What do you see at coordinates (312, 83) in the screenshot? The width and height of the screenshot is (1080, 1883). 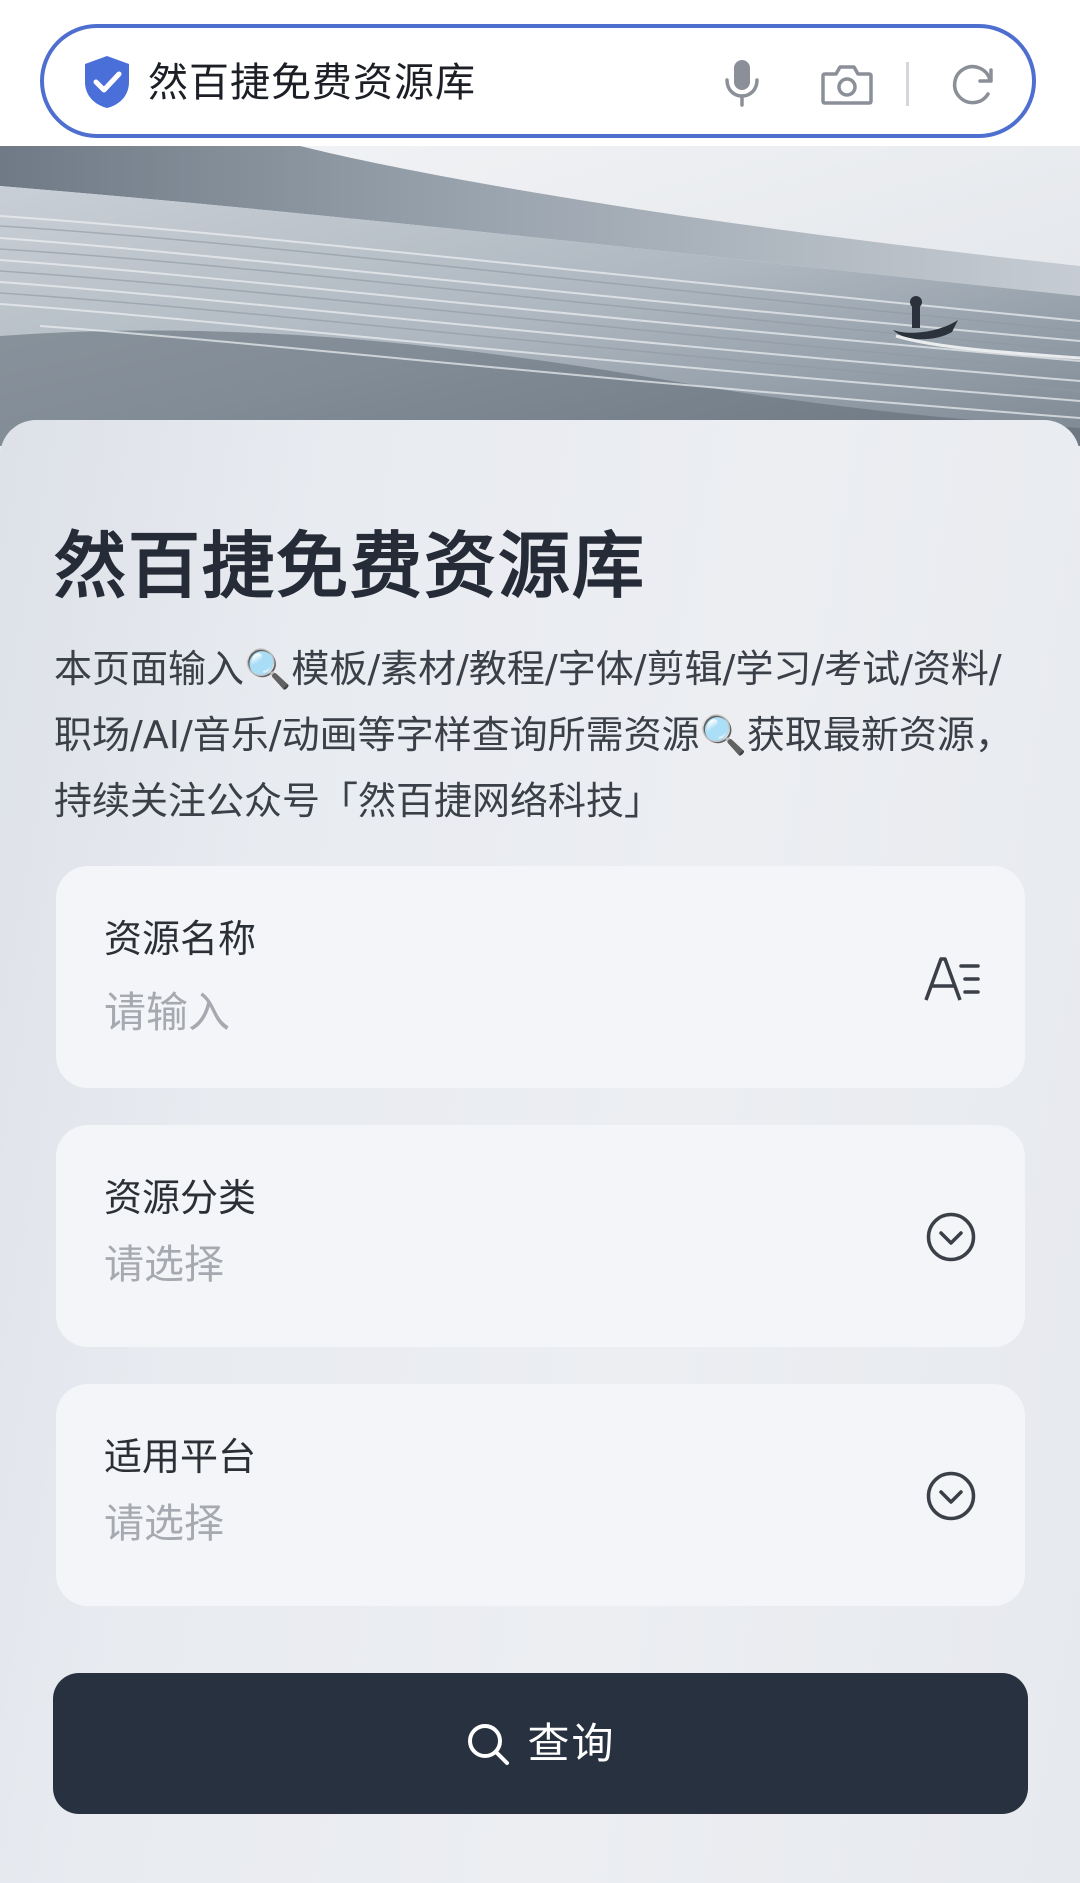 I see `search-query-text: 然百捷免费资源库` at bounding box center [312, 83].